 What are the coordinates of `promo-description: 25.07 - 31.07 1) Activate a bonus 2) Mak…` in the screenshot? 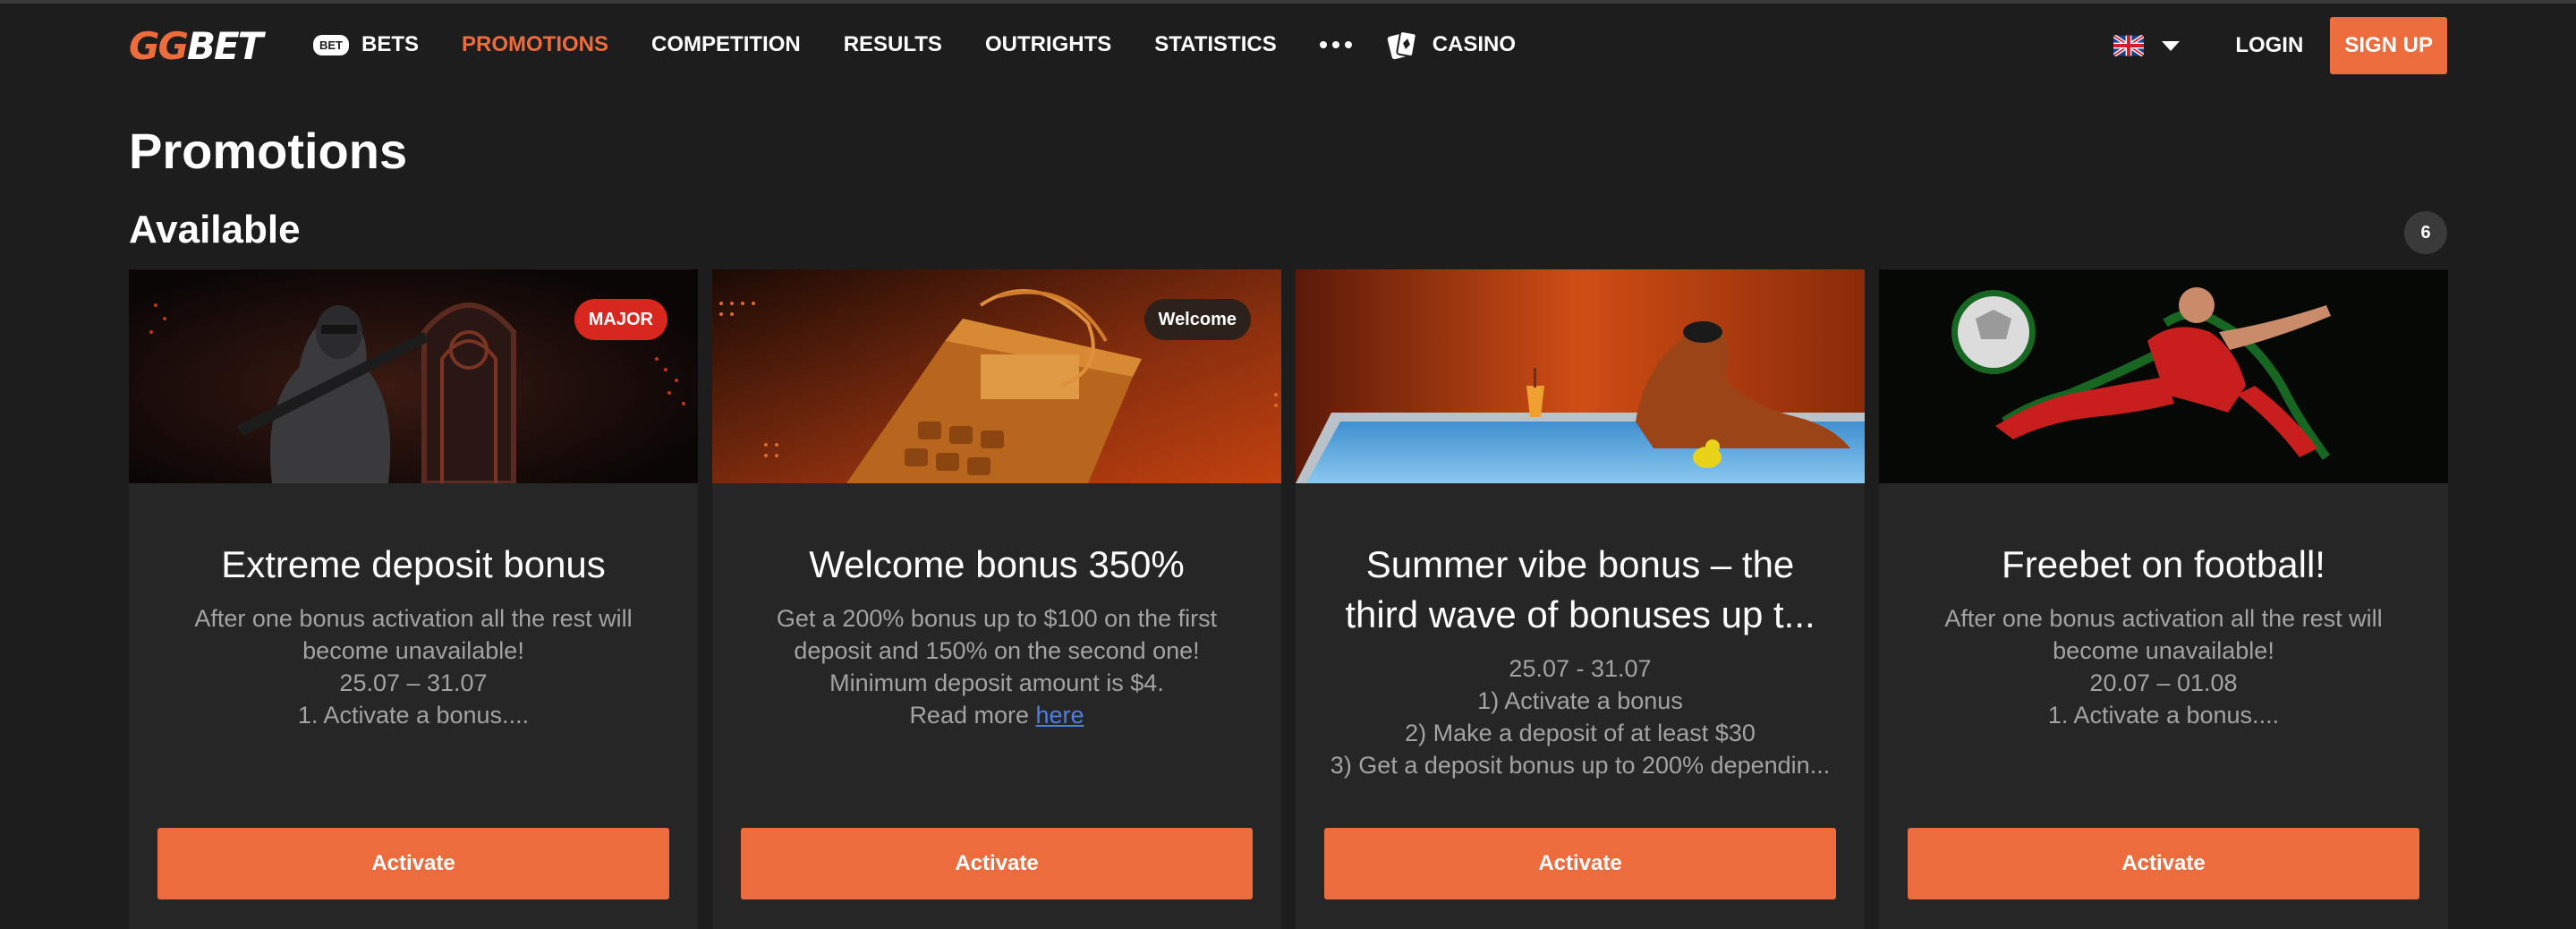 It's located at (1580, 716).